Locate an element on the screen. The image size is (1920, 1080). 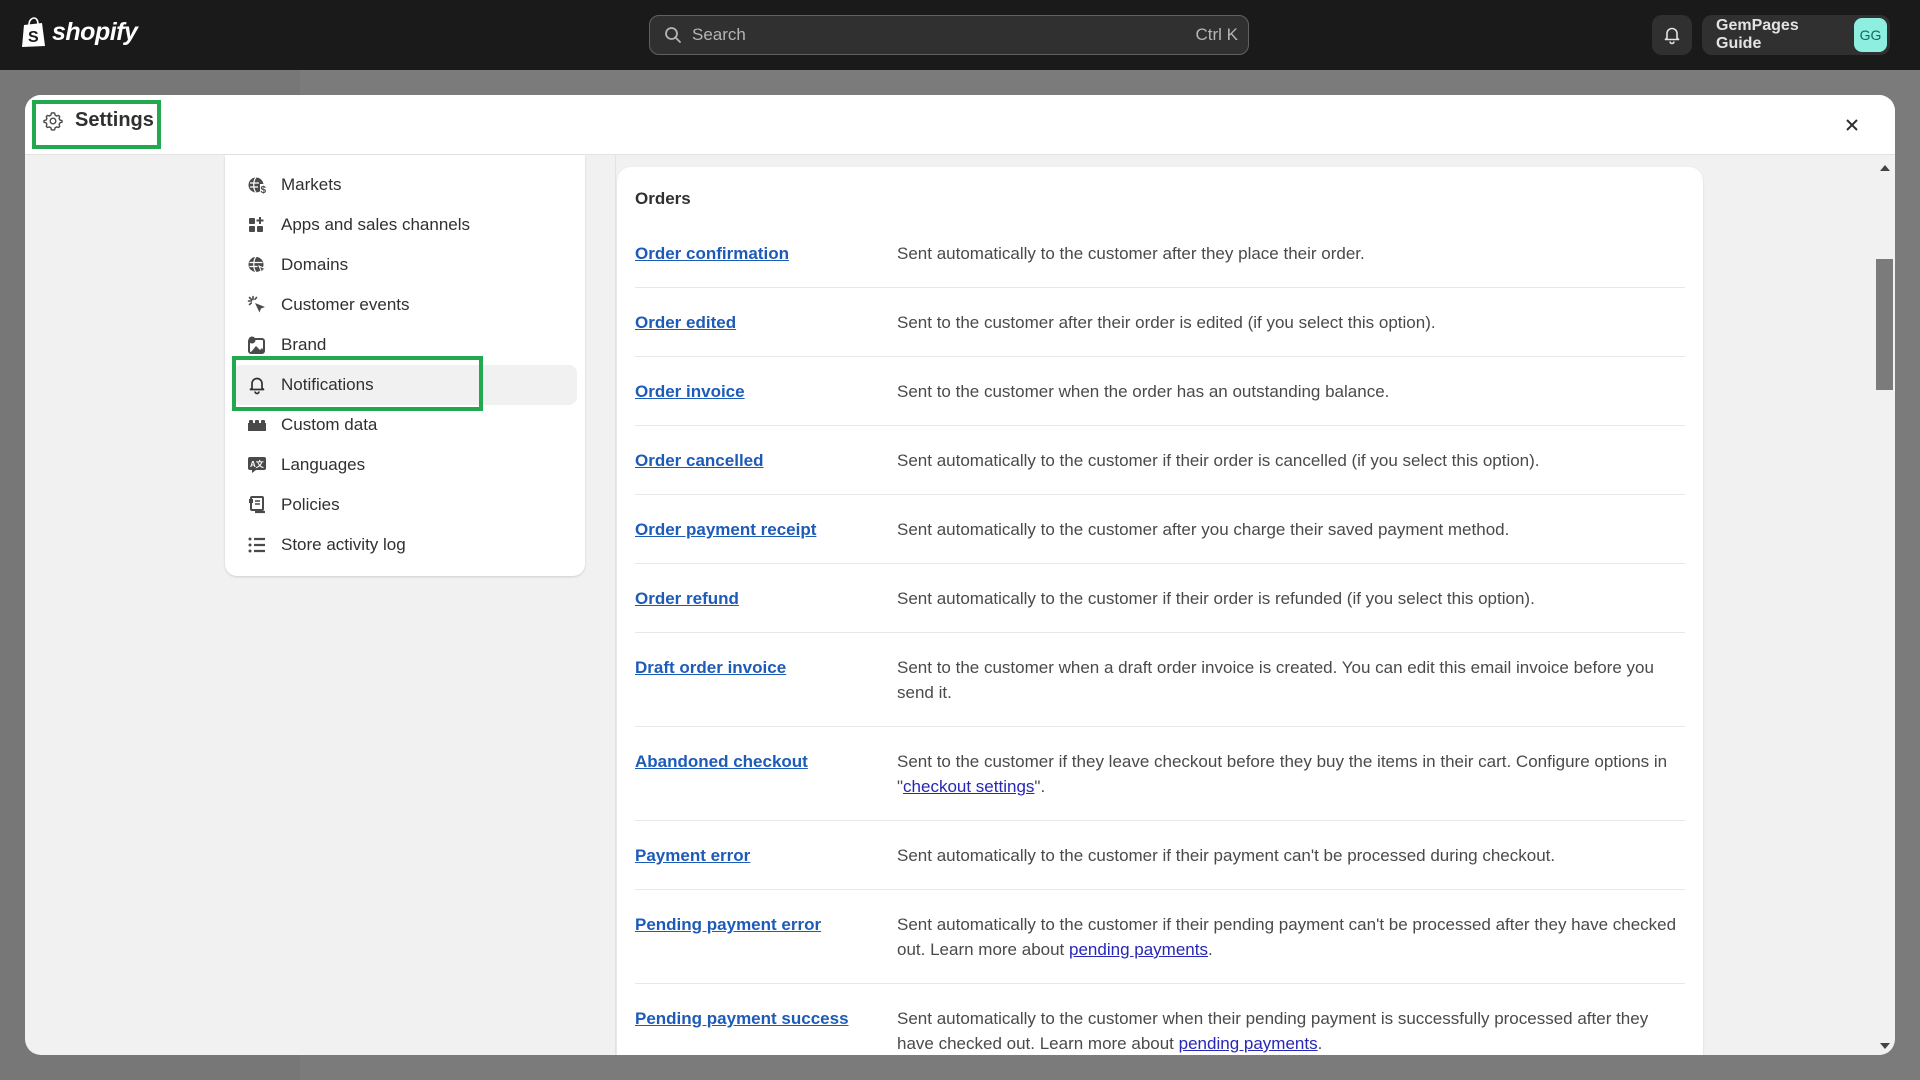
notifications-button is located at coordinates (1672, 35).